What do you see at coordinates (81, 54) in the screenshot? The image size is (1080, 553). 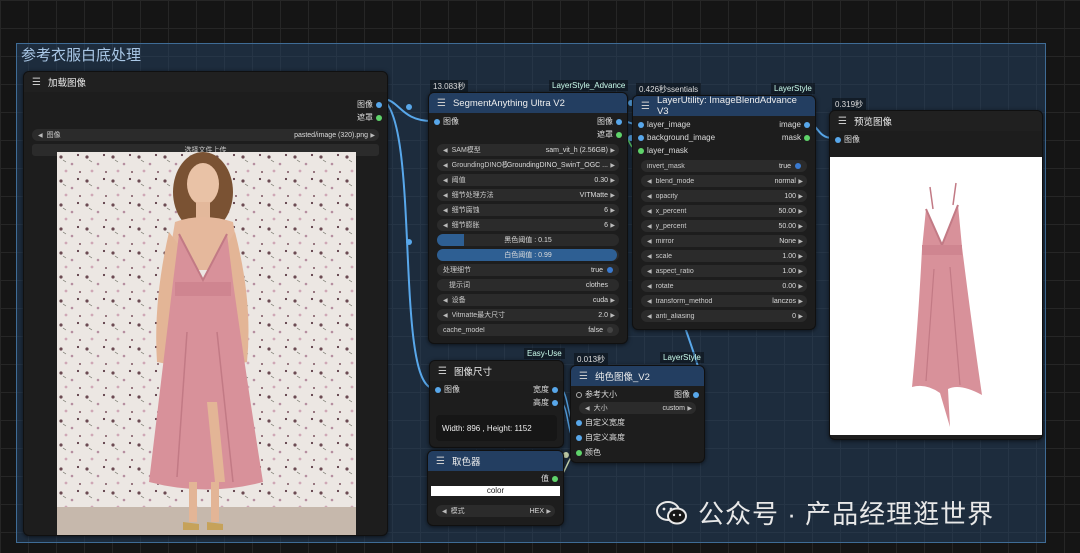 I see `group-title: 参考衣服白底处理` at bounding box center [81, 54].